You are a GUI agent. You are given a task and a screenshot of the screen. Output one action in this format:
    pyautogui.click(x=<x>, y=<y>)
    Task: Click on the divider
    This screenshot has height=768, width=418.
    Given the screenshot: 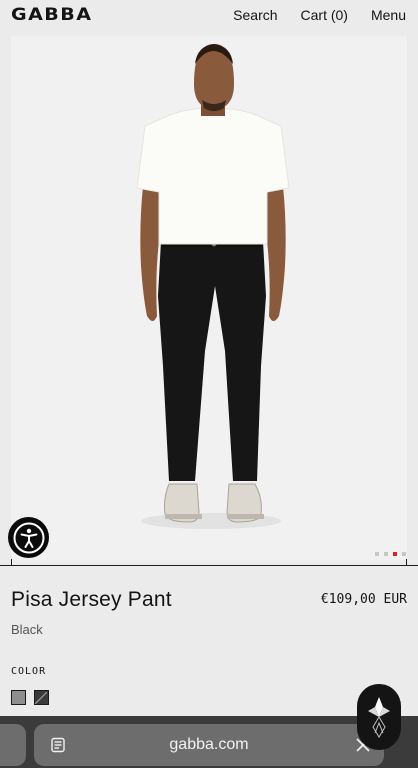 What is the action you would take?
    pyautogui.click(x=209, y=565)
    